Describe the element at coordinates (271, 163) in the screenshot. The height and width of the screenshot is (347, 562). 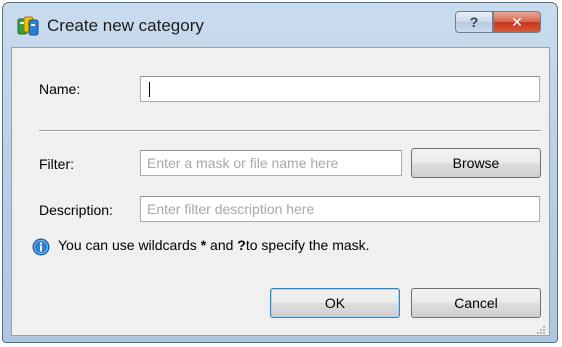
I see `filter-input` at that location.